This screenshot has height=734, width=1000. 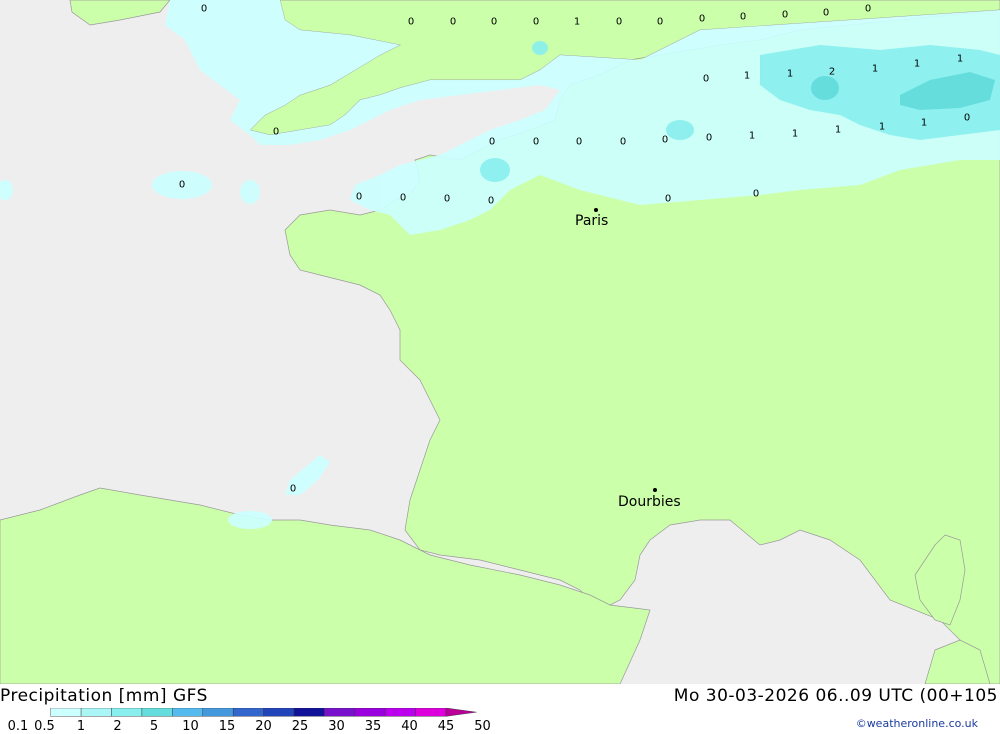 I want to click on legend-color-scale, so click(x=263, y=712).